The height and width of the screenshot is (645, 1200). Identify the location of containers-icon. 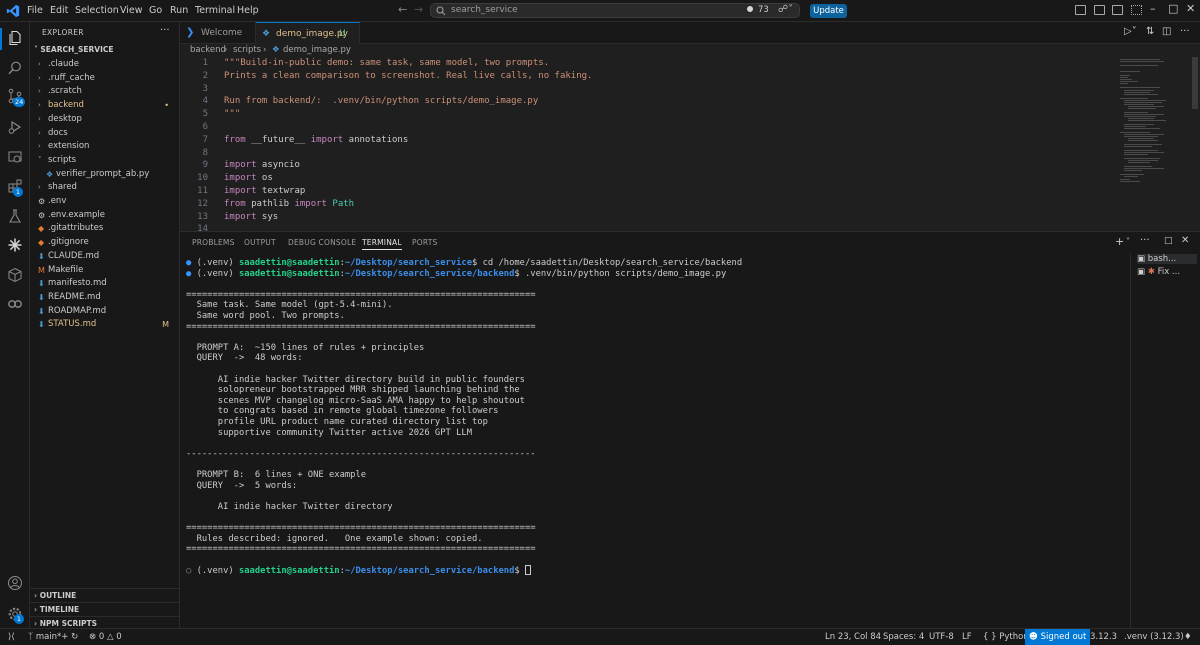
(15, 275).